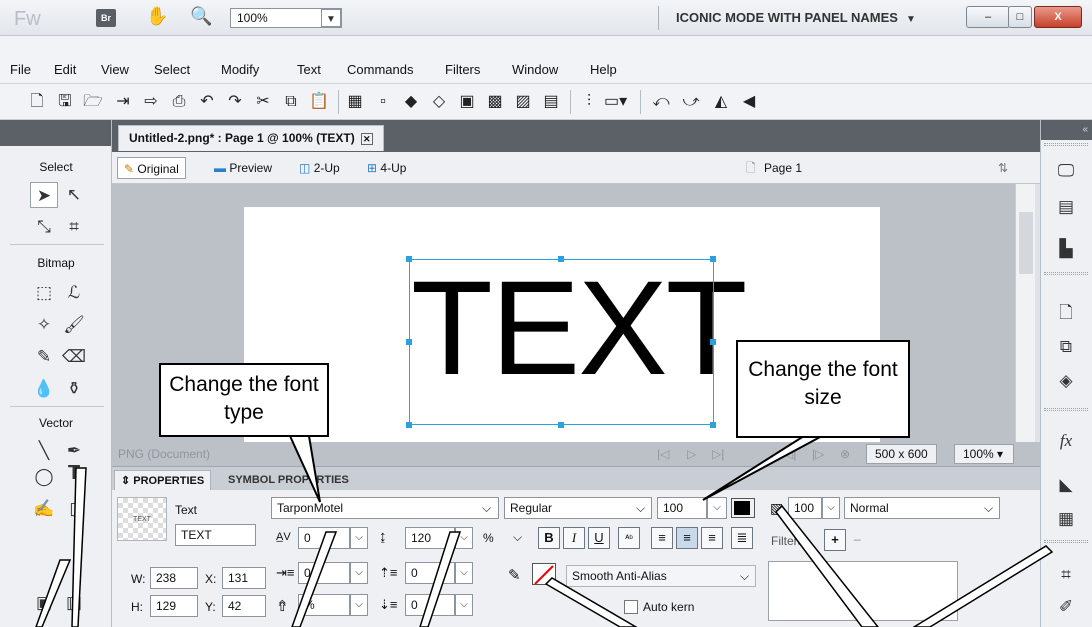 This screenshot has height=627, width=1092. I want to click on font-style-select: Regular, so click(578, 508).